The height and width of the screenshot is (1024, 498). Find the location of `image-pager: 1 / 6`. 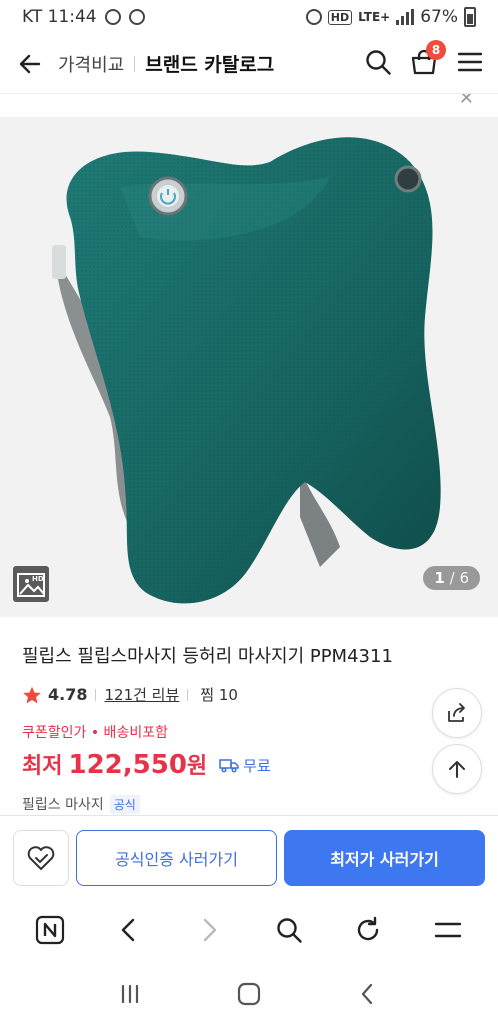

image-pager: 1 / 6 is located at coordinates (451, 578).